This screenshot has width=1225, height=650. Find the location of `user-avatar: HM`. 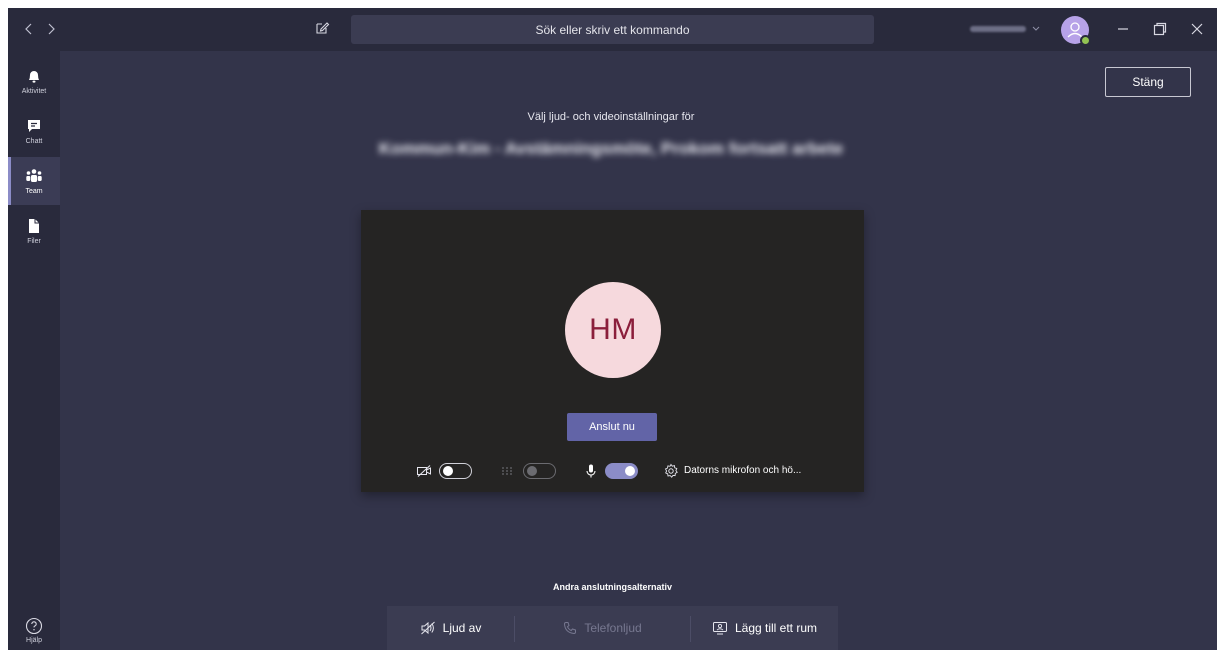

user-avatar: HM is located at coordinates (613, 330).